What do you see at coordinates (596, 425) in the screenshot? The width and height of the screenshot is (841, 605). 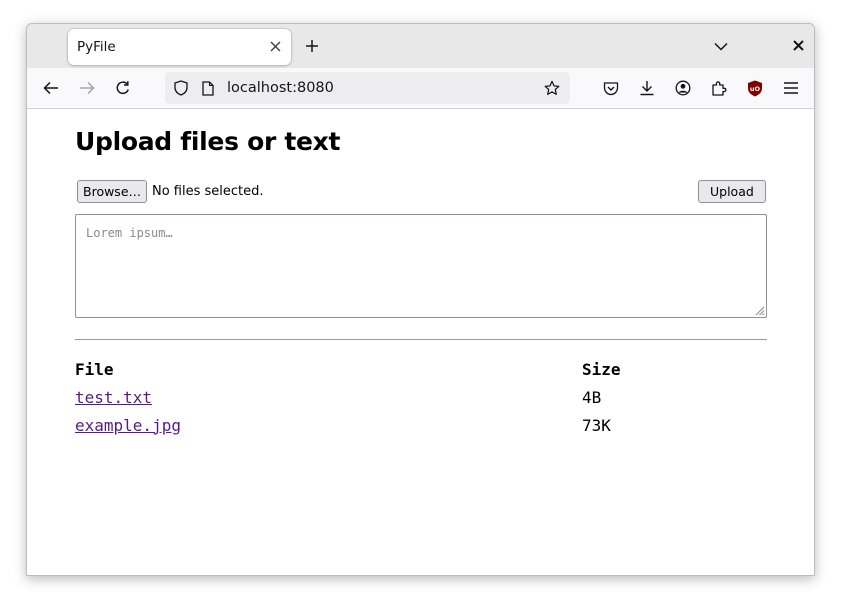 I see `size-cell: 73K` at bounding box center [596, 425].